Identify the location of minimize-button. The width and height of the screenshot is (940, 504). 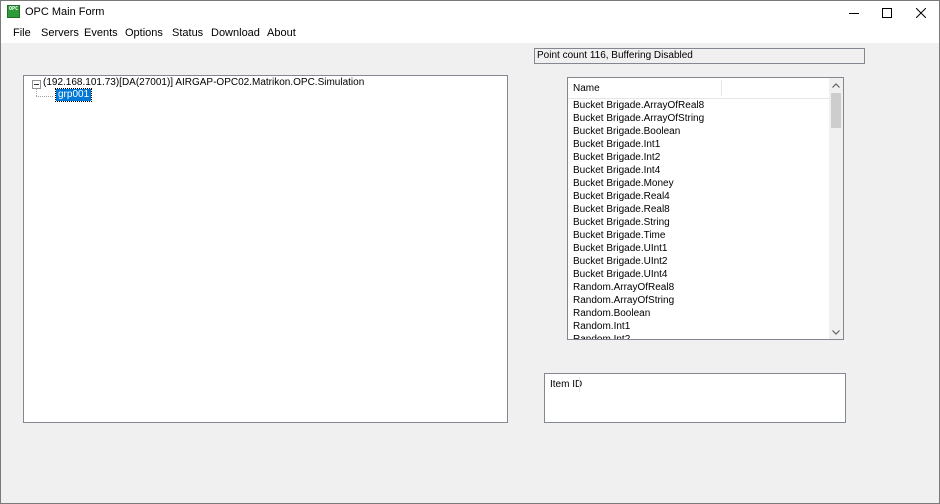
(854, 12).